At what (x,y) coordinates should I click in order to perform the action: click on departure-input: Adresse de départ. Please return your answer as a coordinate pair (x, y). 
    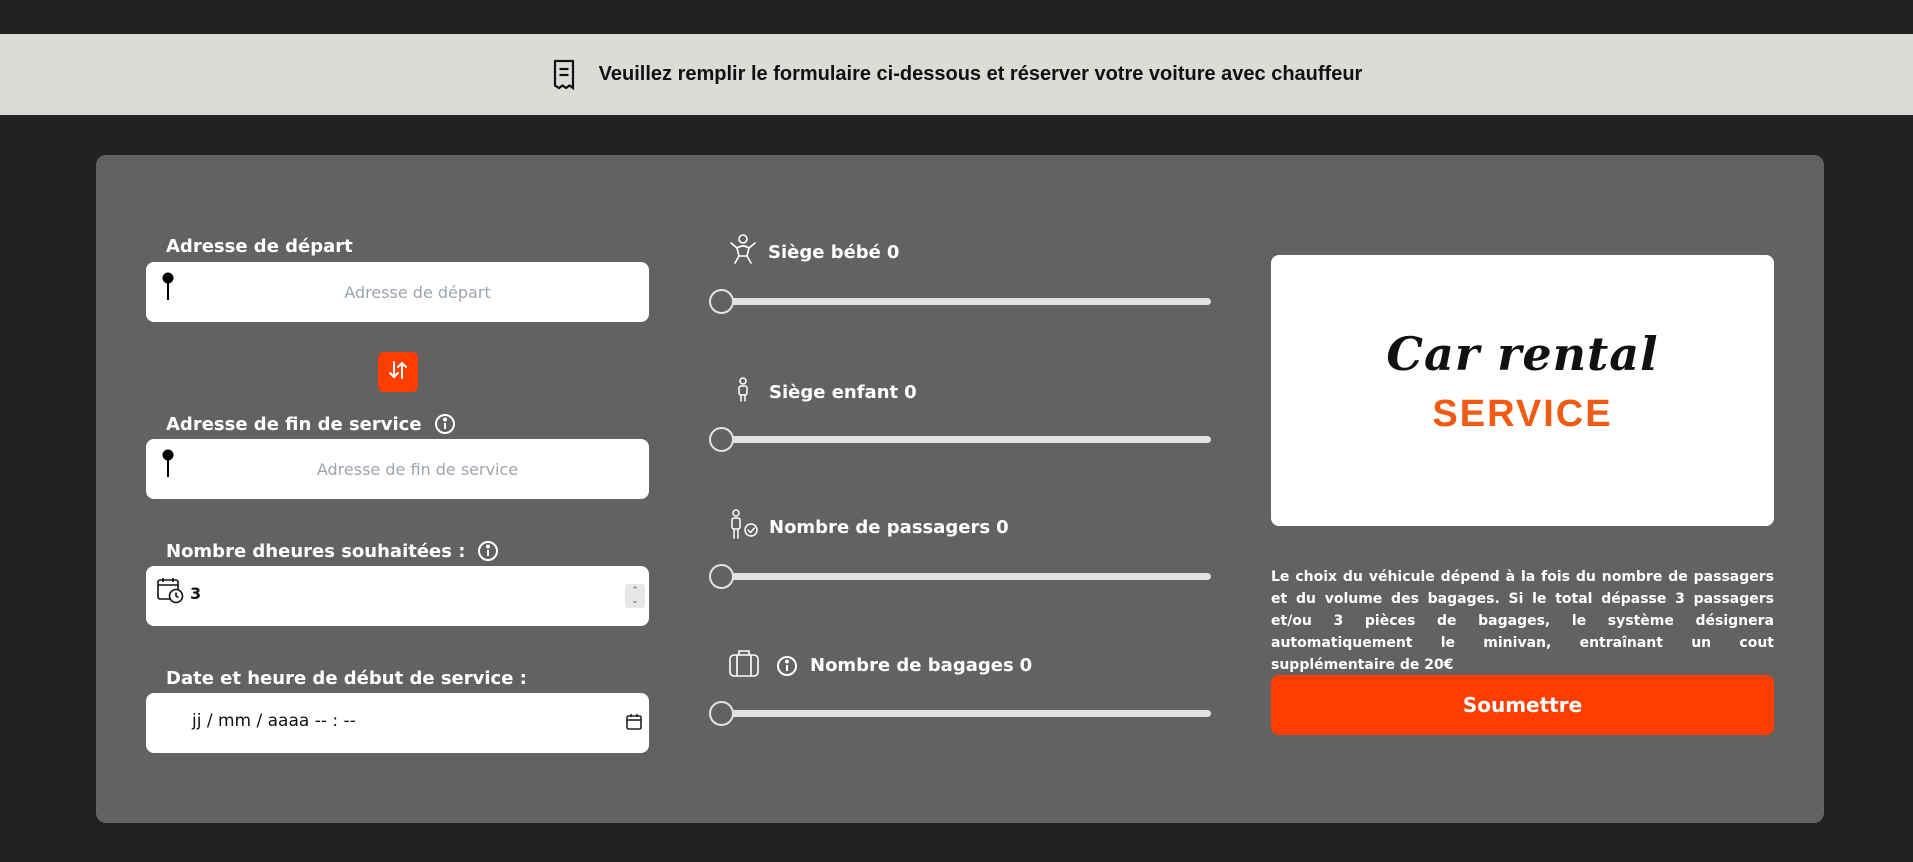
    Looking at the image, I should click on (397, 292).